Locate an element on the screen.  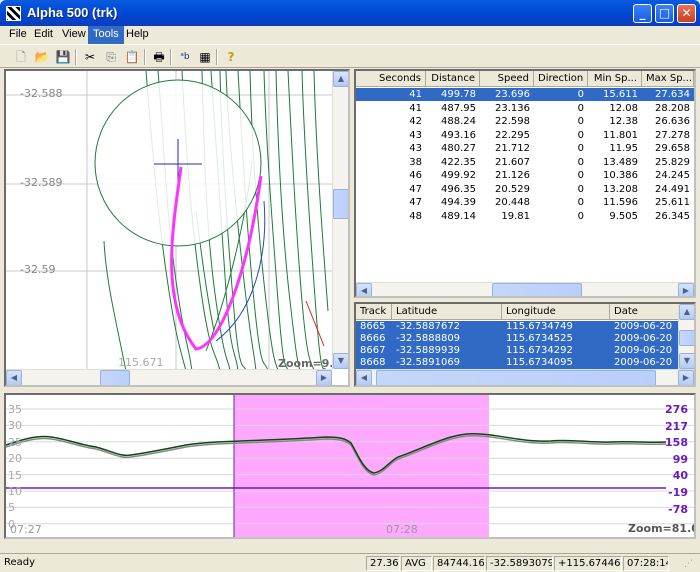
table-cell: 10.386 is located at coordinates (620, 175).